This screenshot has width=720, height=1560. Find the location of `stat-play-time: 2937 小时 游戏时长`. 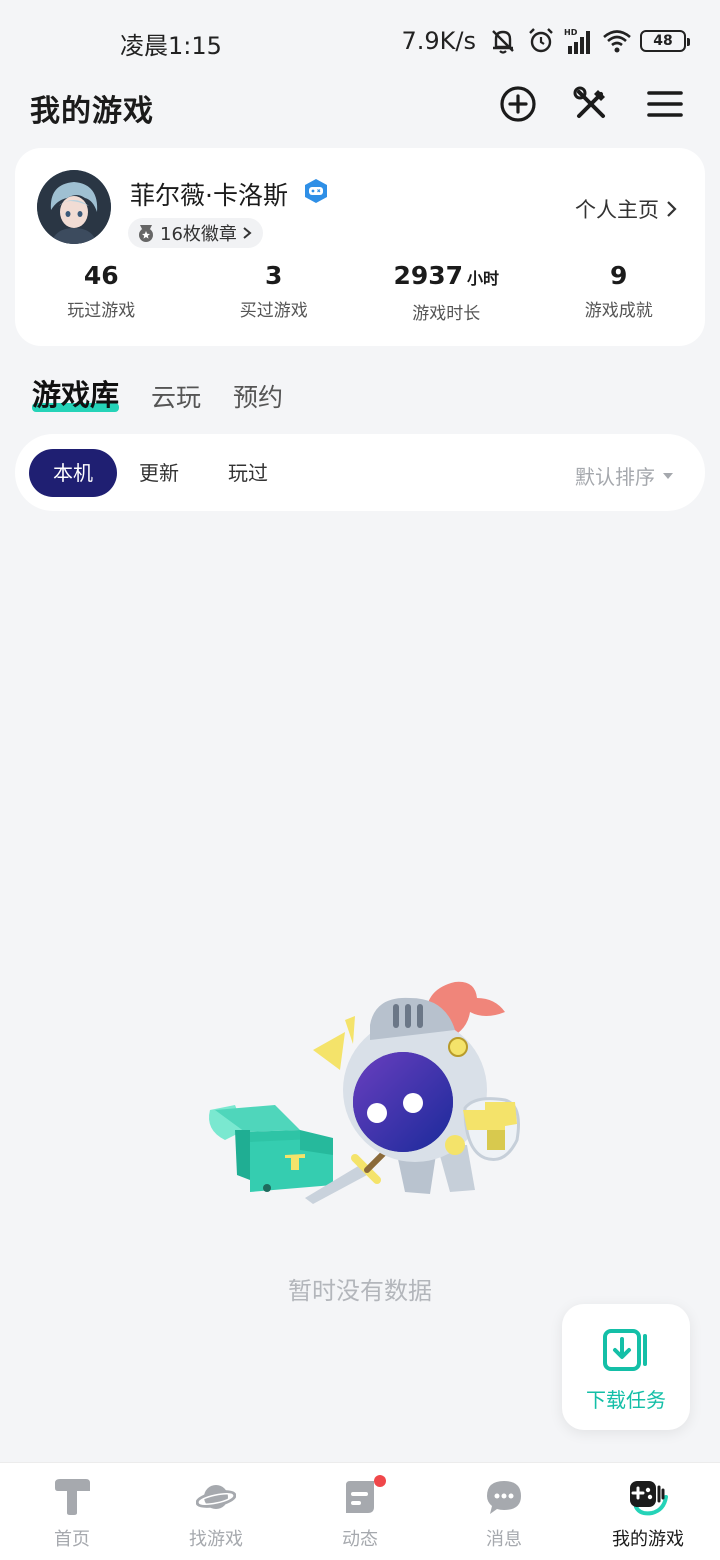

stat-play-time: 2937 小时 游戏时长 is located at coordinates (446, 292).